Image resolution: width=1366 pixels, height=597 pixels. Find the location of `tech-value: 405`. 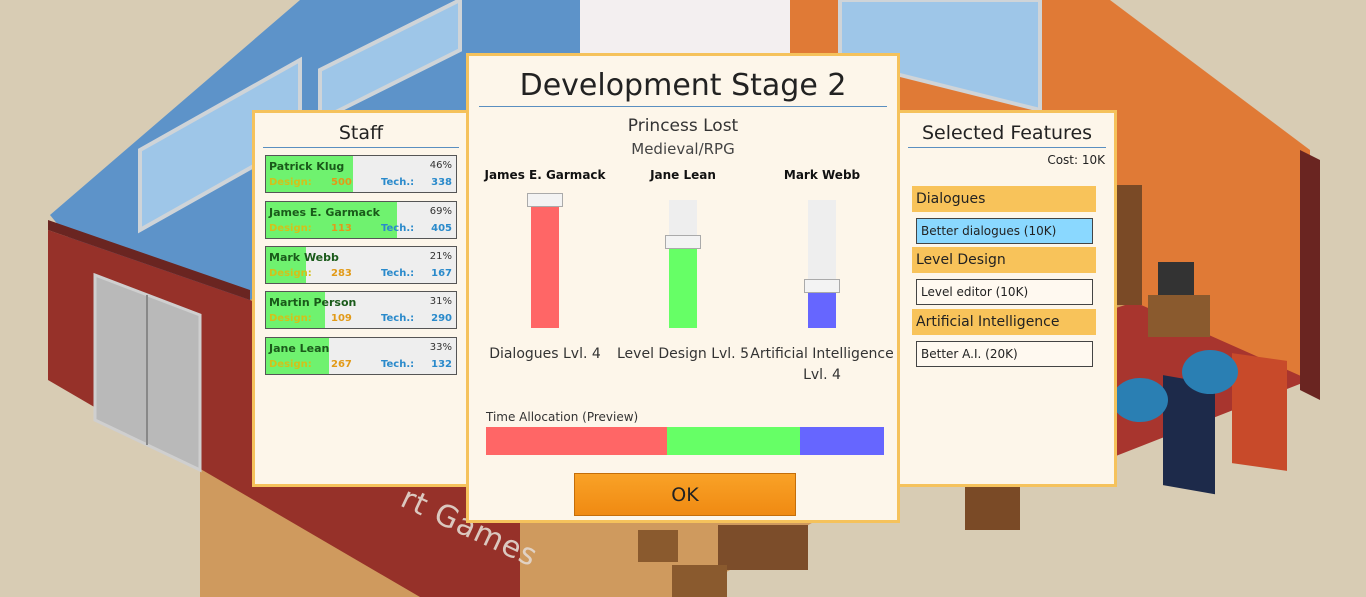

tech-value: 405 is located at coordinates (441, 228).